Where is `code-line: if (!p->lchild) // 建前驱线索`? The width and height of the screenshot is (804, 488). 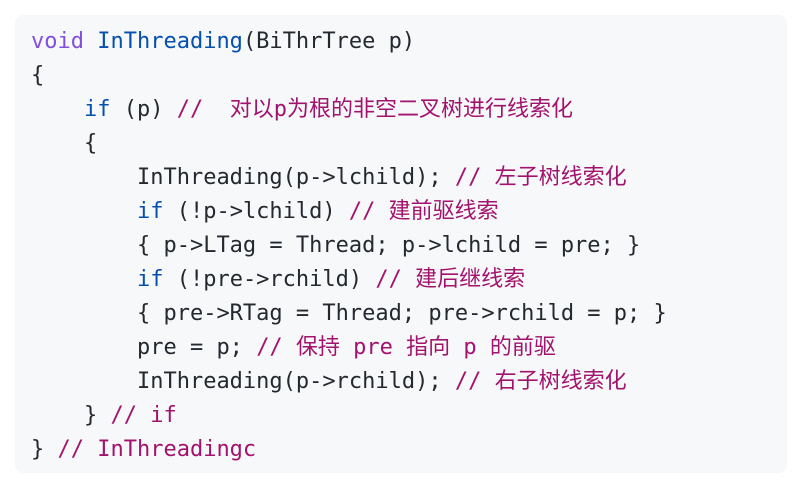 code-line: if (!p->lchild) // 建前驱线索 is located at coordinates (409, 212).